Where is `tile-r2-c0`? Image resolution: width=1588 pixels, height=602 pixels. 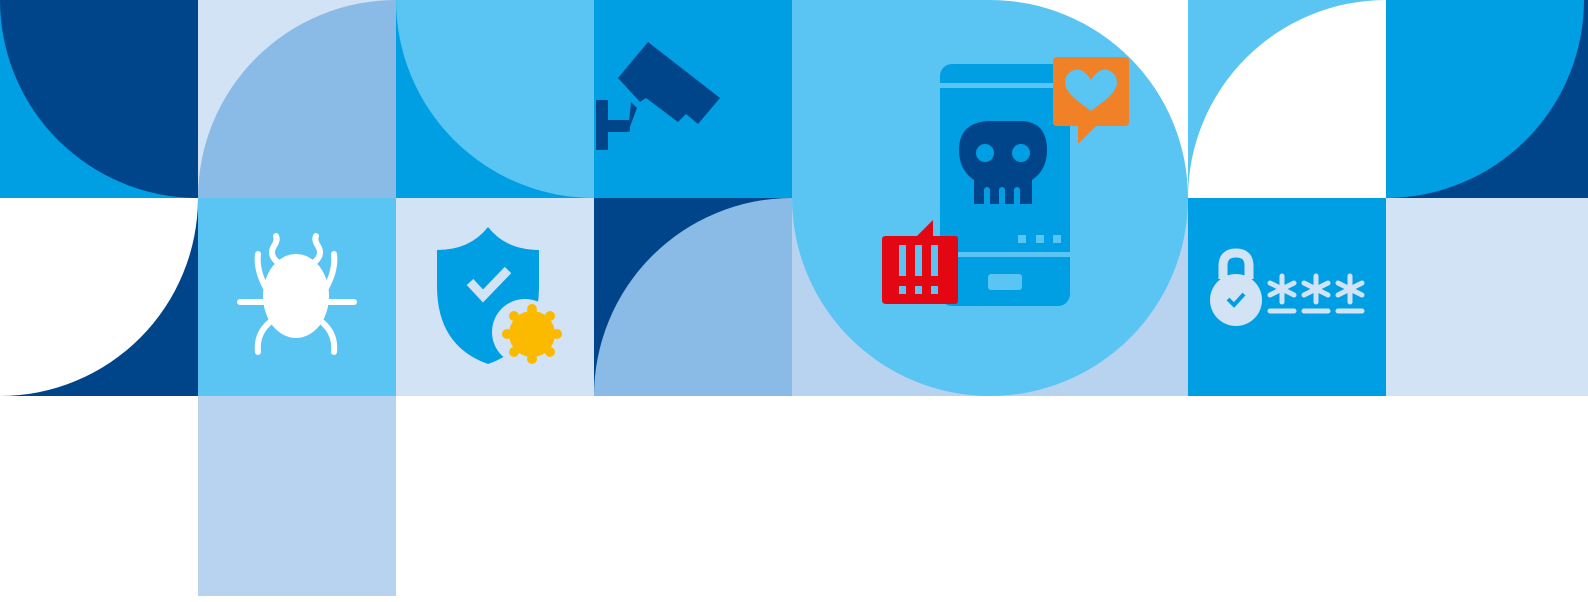 tile-r2-c0 is located at coordinates (99, 297).